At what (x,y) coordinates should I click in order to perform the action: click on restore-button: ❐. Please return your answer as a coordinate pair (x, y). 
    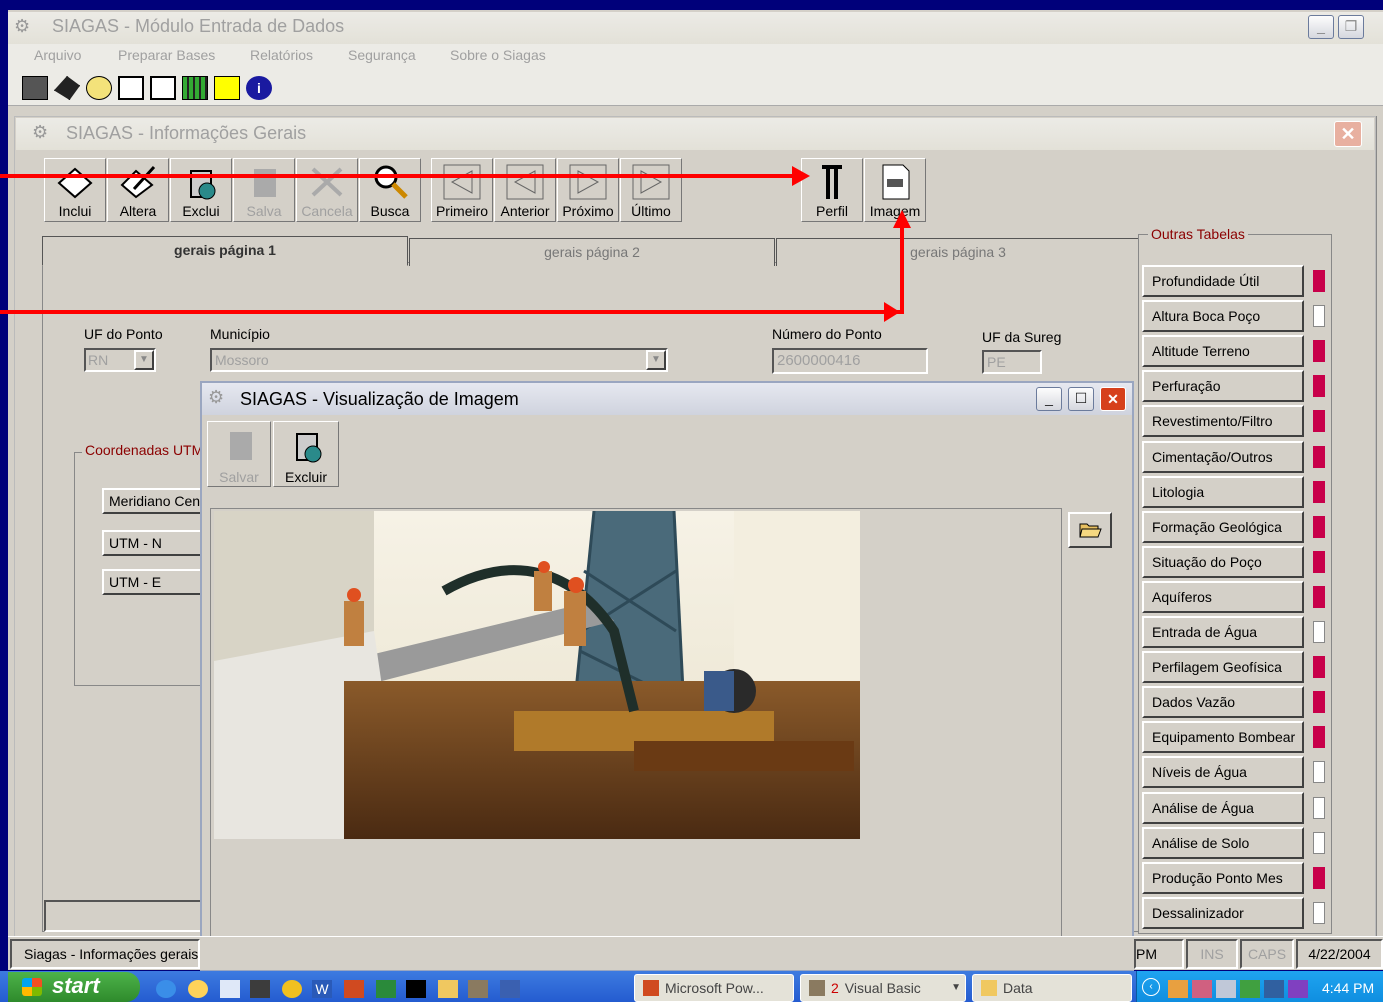
    Looking at the image, I should click on (1351, 27).